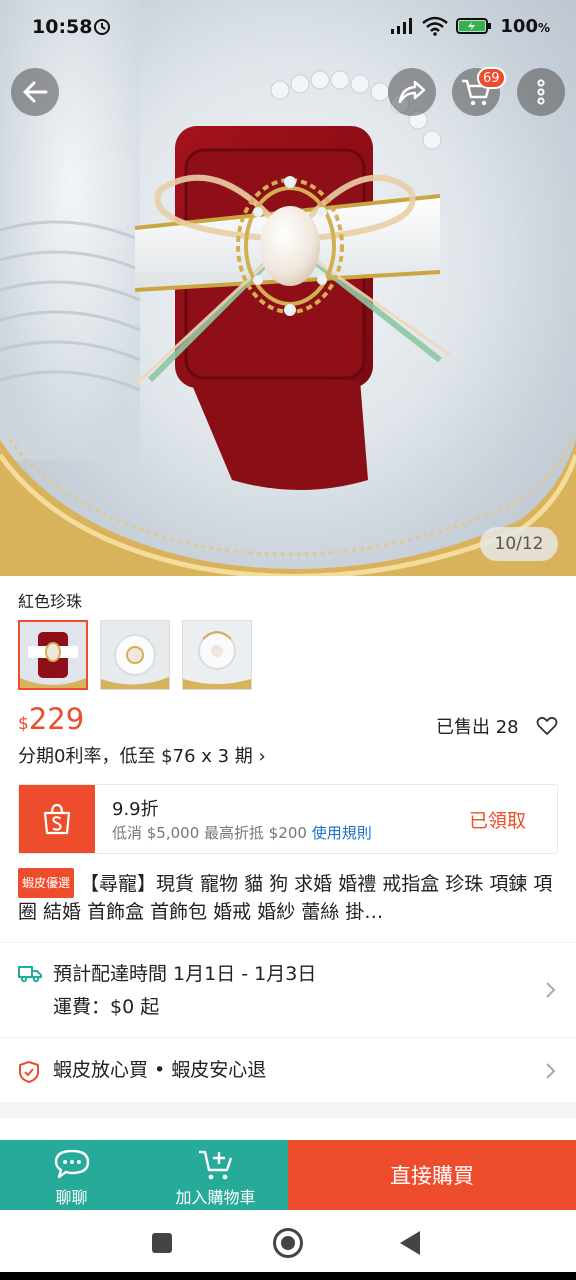 The image size is (576, 1280). What do you see at coordinates (23, 724) in the screenshot?
I see `price-currency: $` at bounding box center [23, 724].